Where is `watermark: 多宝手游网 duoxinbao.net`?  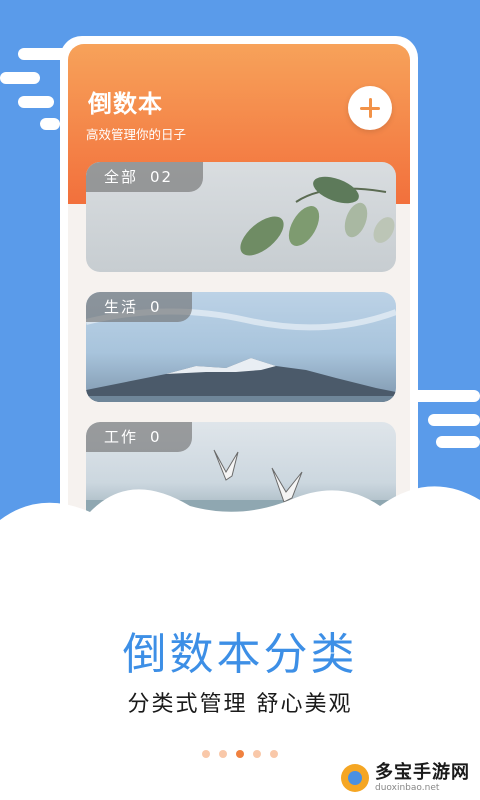
watermark: 多宝手游网 duoxinbao.net is located at coordinates (405, 778).